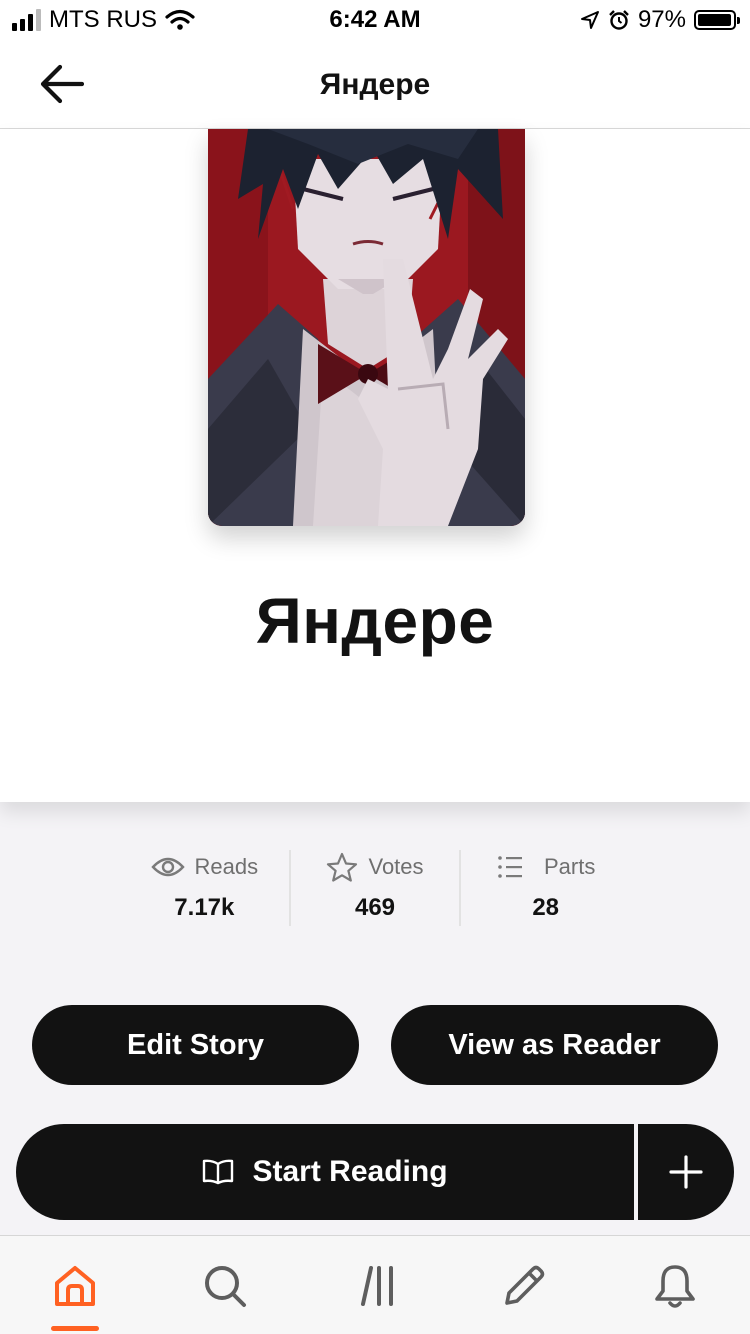 This screenshot has height=1334, width=750. I want to click on tab-search, so click(225, 1286).